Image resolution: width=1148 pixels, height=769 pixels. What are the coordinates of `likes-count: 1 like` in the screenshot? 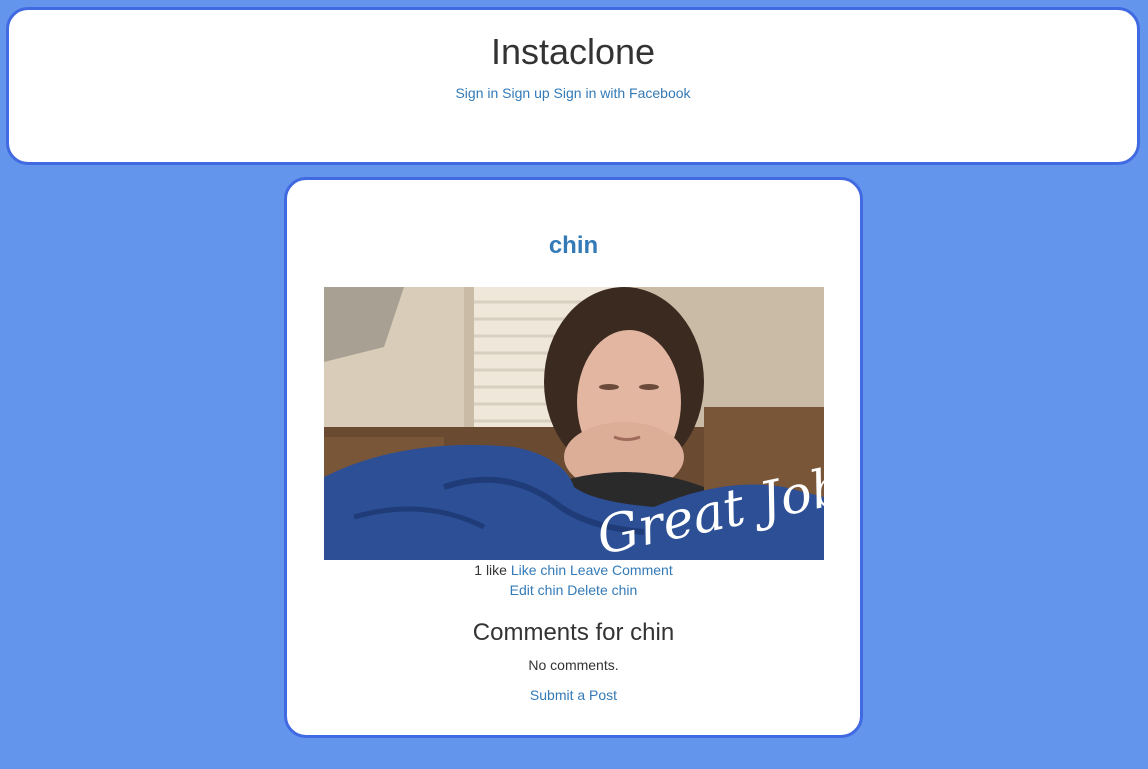 It's located at (490, 570).